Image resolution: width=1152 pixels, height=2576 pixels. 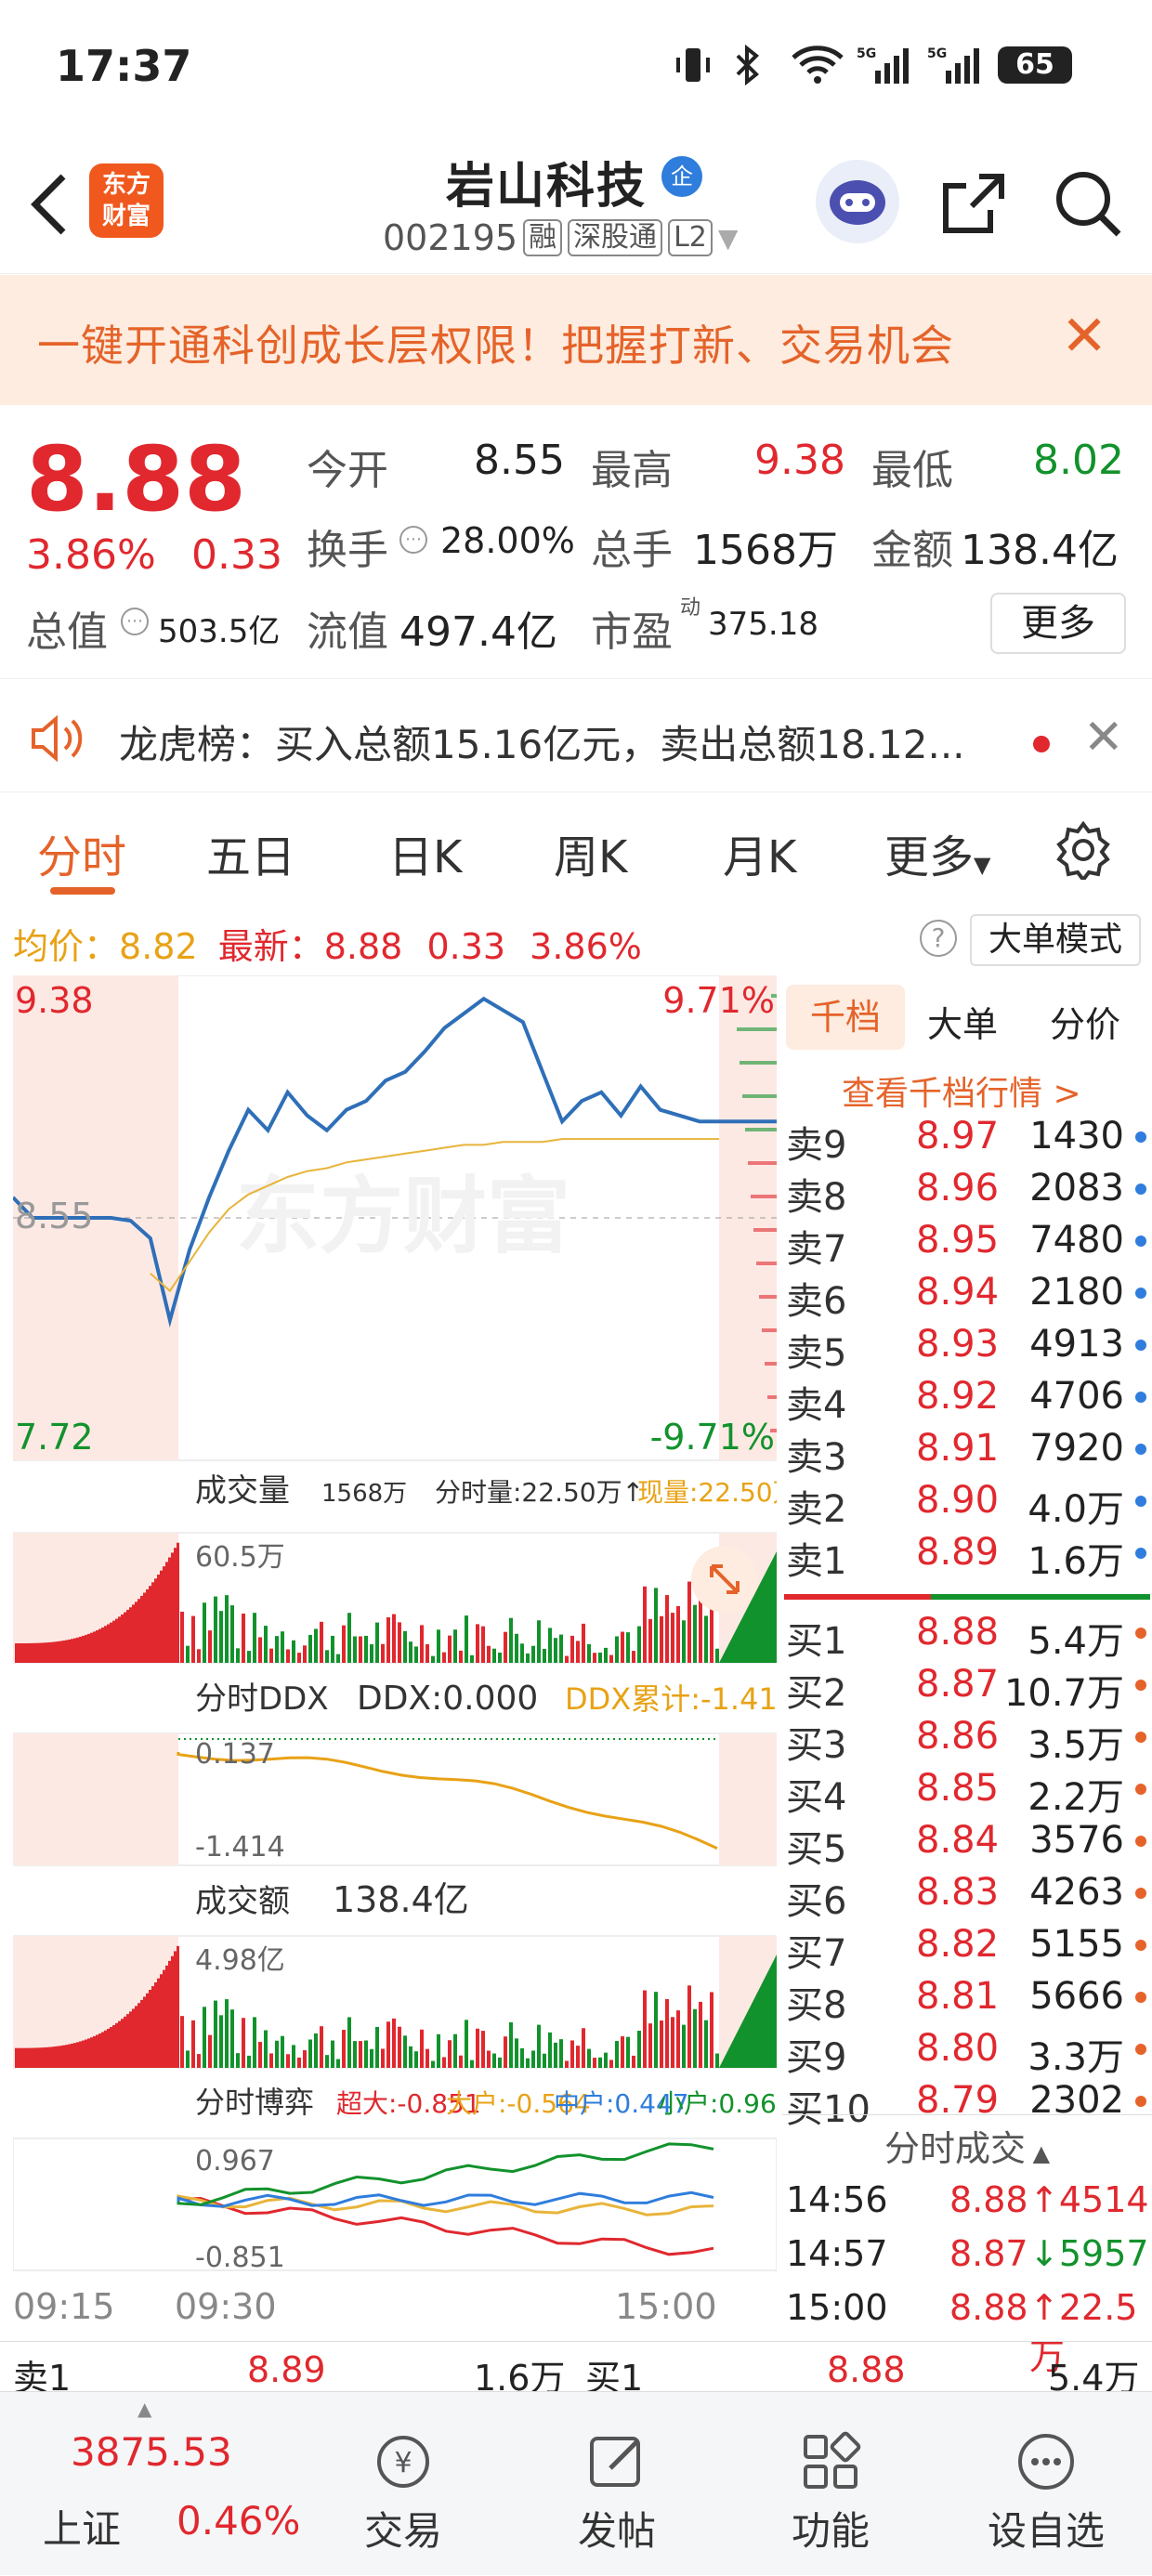 I want to click on bid-row: 买7 8.82 5155, so click(x=967, y=1947).